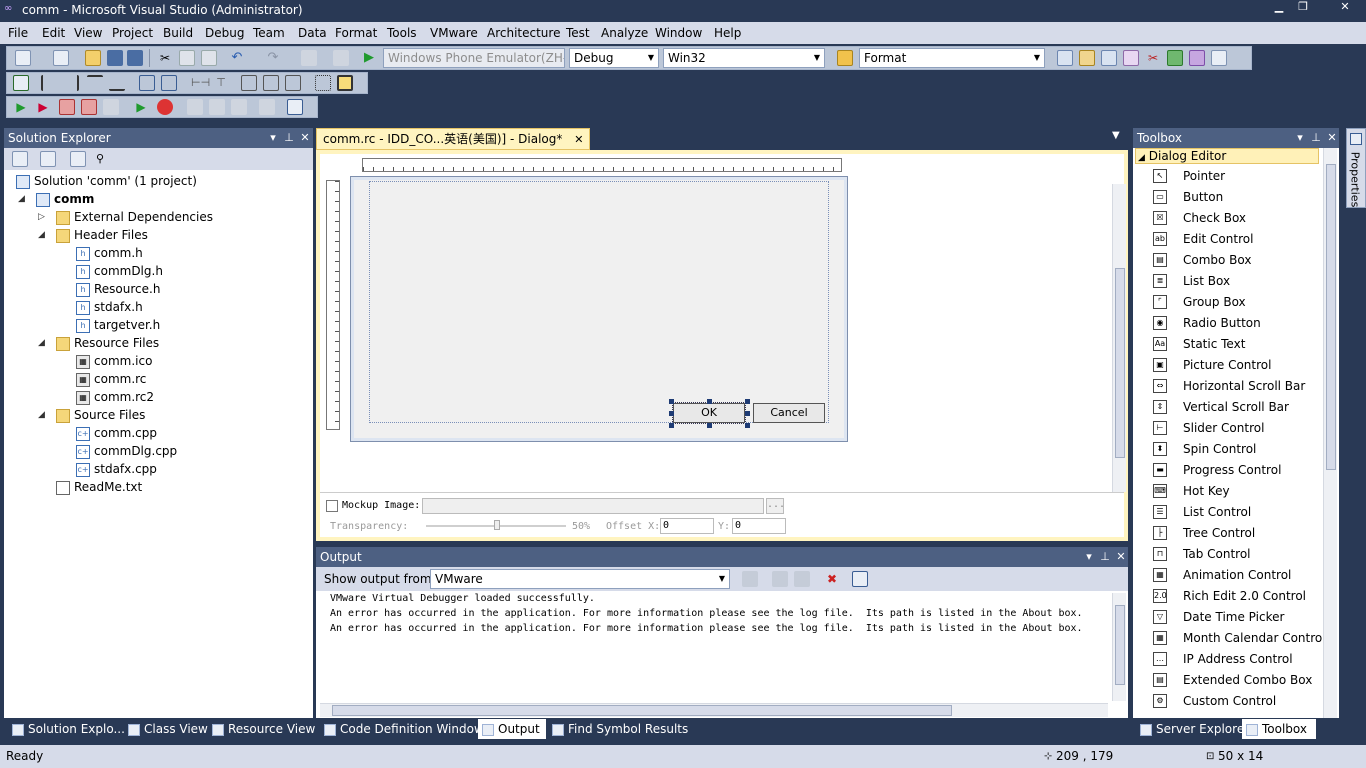 This screenshot has height=768, width=1366. I want to click on tree-project: ◢ comm, so click(56, 199).